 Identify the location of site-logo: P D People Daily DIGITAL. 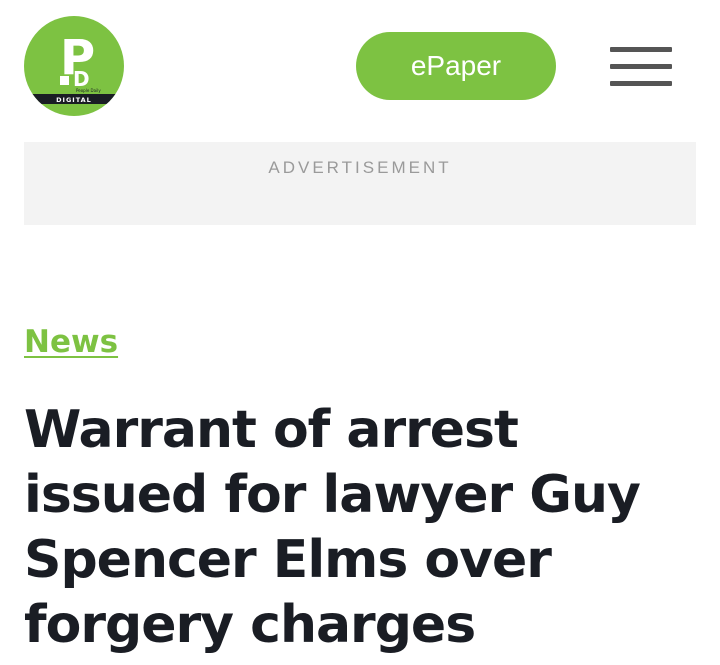
(74, 66).